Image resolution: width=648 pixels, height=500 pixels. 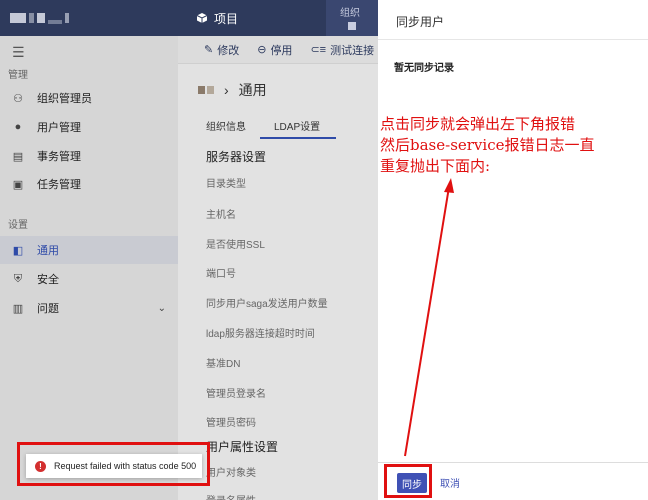 I want to click on annotation-line: 点击同步就会弹出左下角报错, so click(x=478, y=124).